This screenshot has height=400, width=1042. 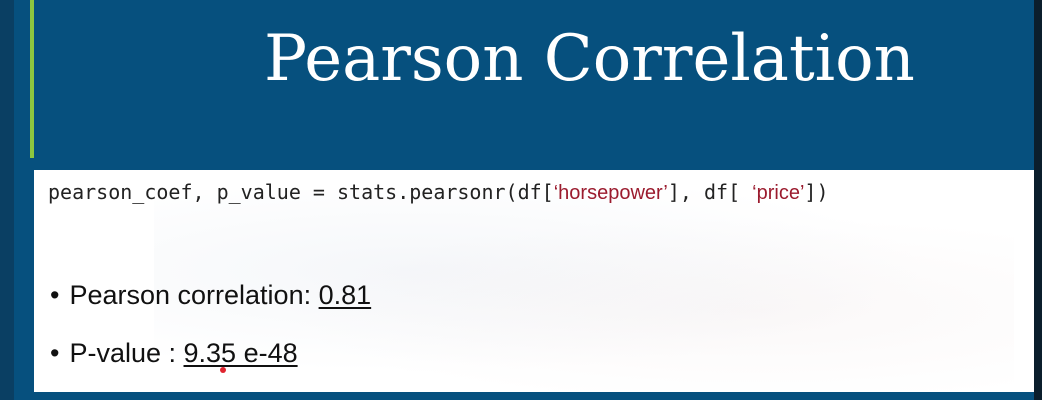 What do you see at coordinates (589, 59) in the screenshot?
I see `slide-title: Pearson Correlation` at bounding box center [589, 59].